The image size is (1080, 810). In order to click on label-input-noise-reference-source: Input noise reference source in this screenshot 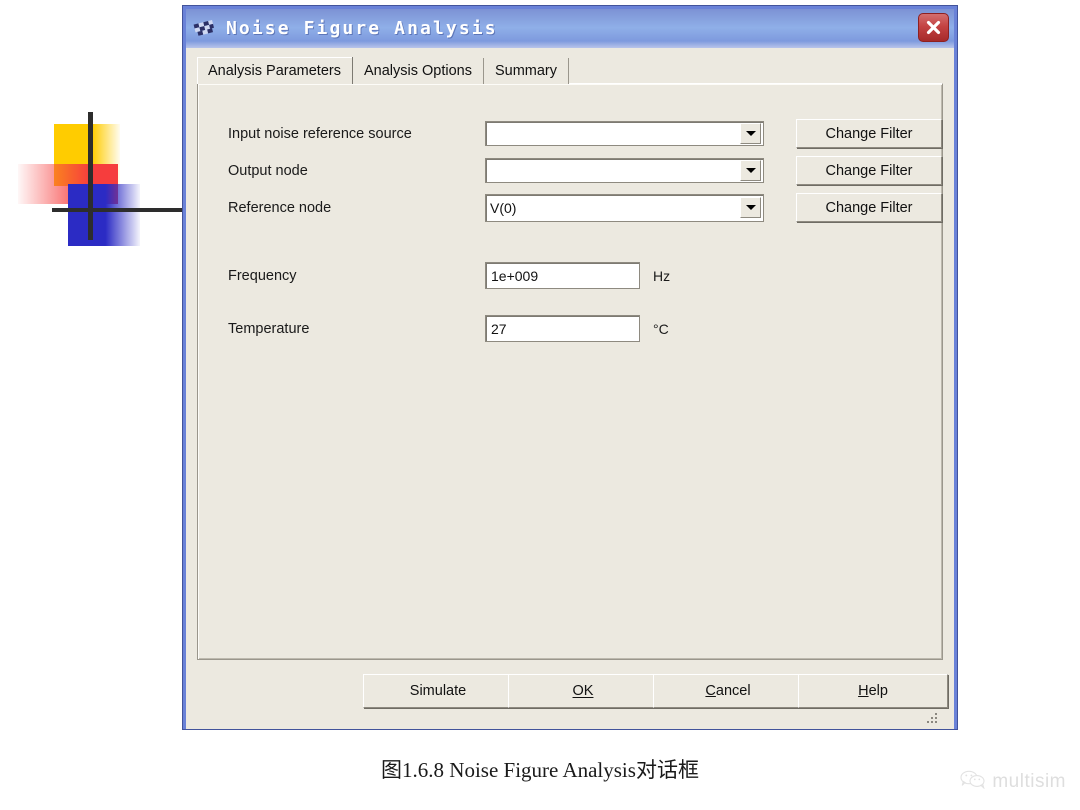, I will do `click(320, 133)`.